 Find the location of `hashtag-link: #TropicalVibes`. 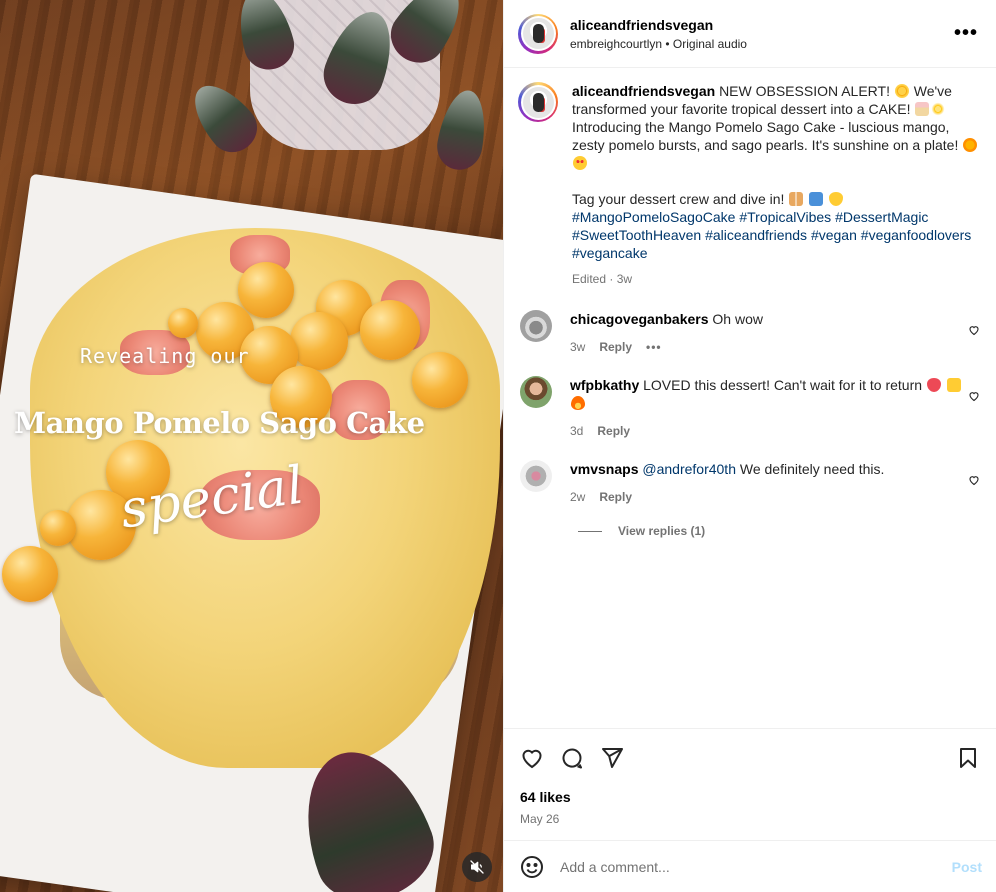

hashtag-link: #TropicalVibes is located at coordinates (785, 217).